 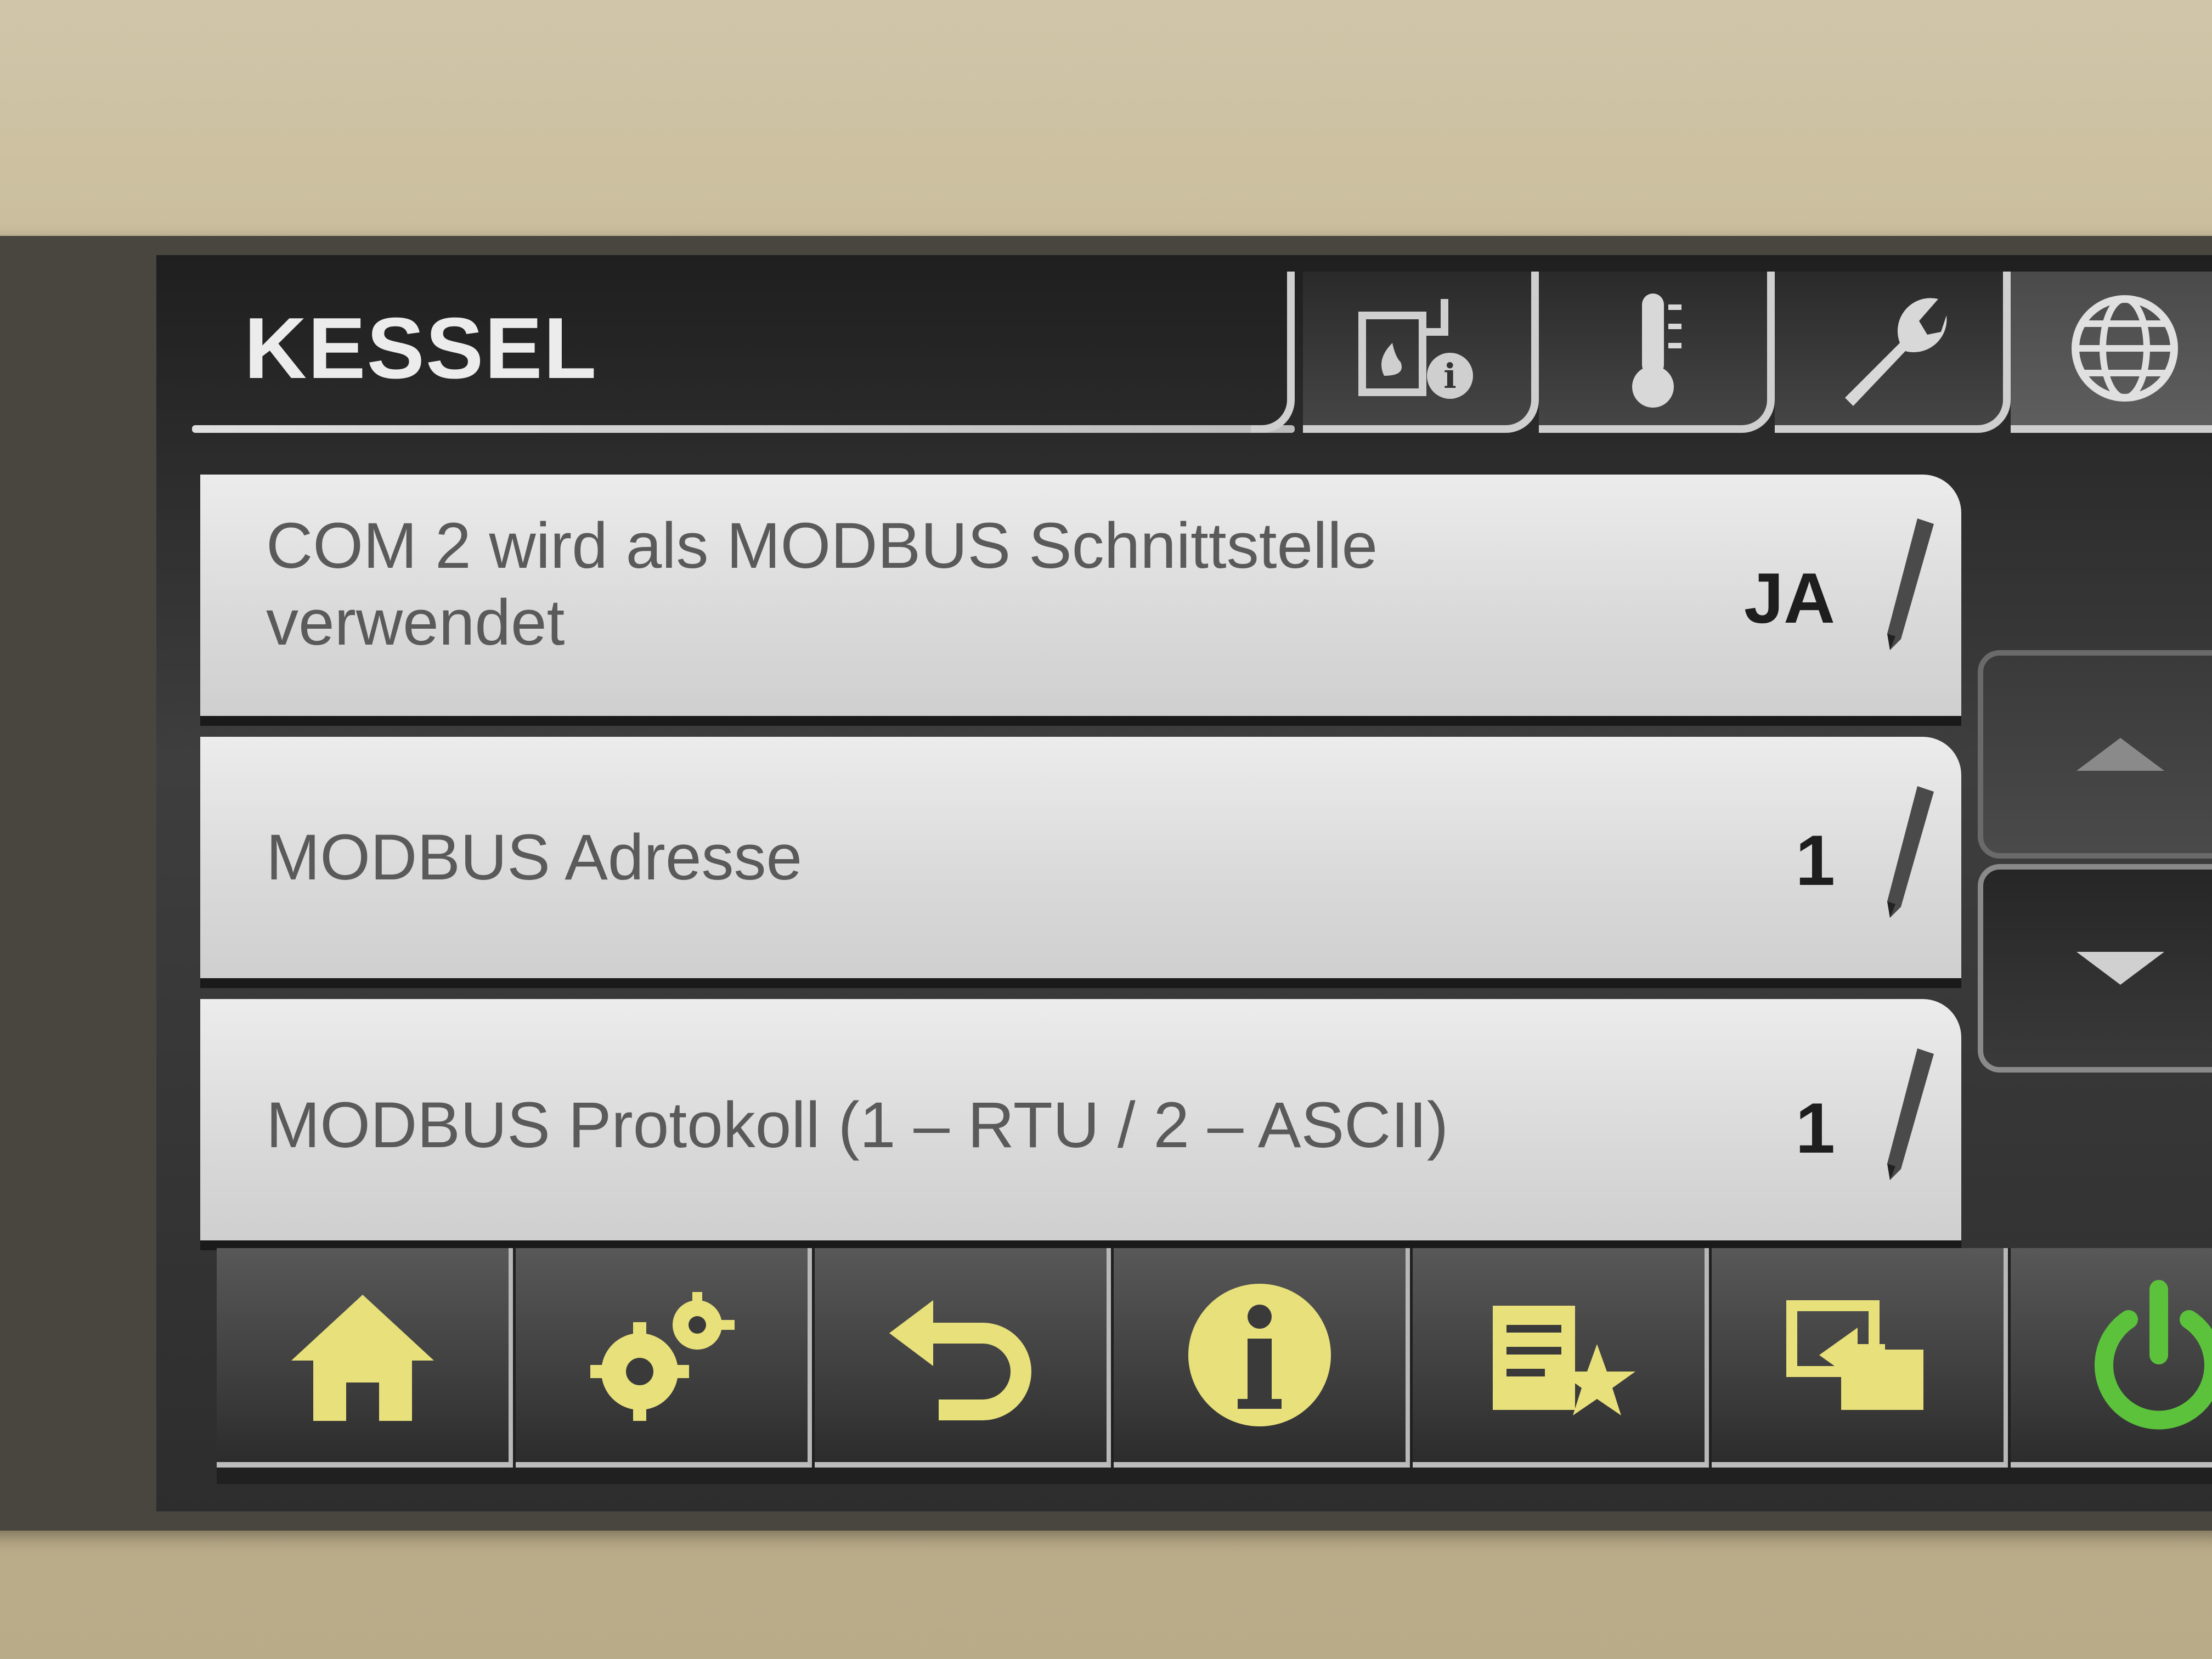 I want to click on tab-temperature, so click(x=1657, y=352).